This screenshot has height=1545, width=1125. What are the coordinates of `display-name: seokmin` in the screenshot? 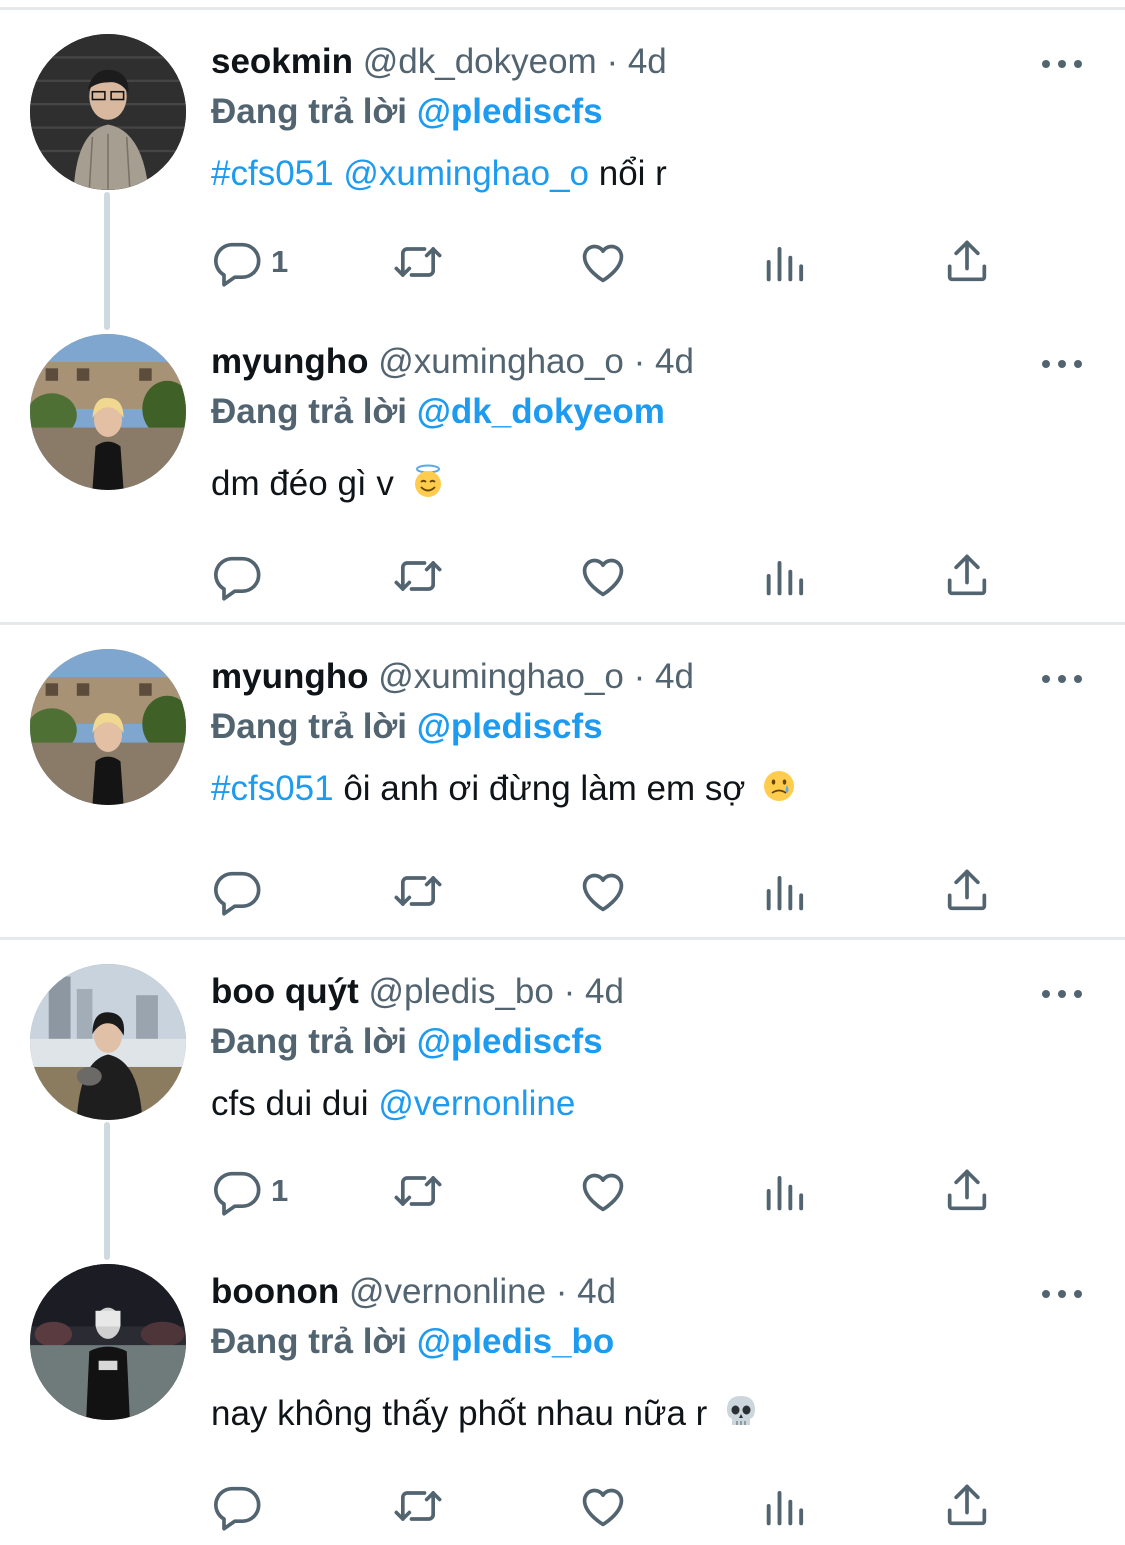 It's located at (282, 61).